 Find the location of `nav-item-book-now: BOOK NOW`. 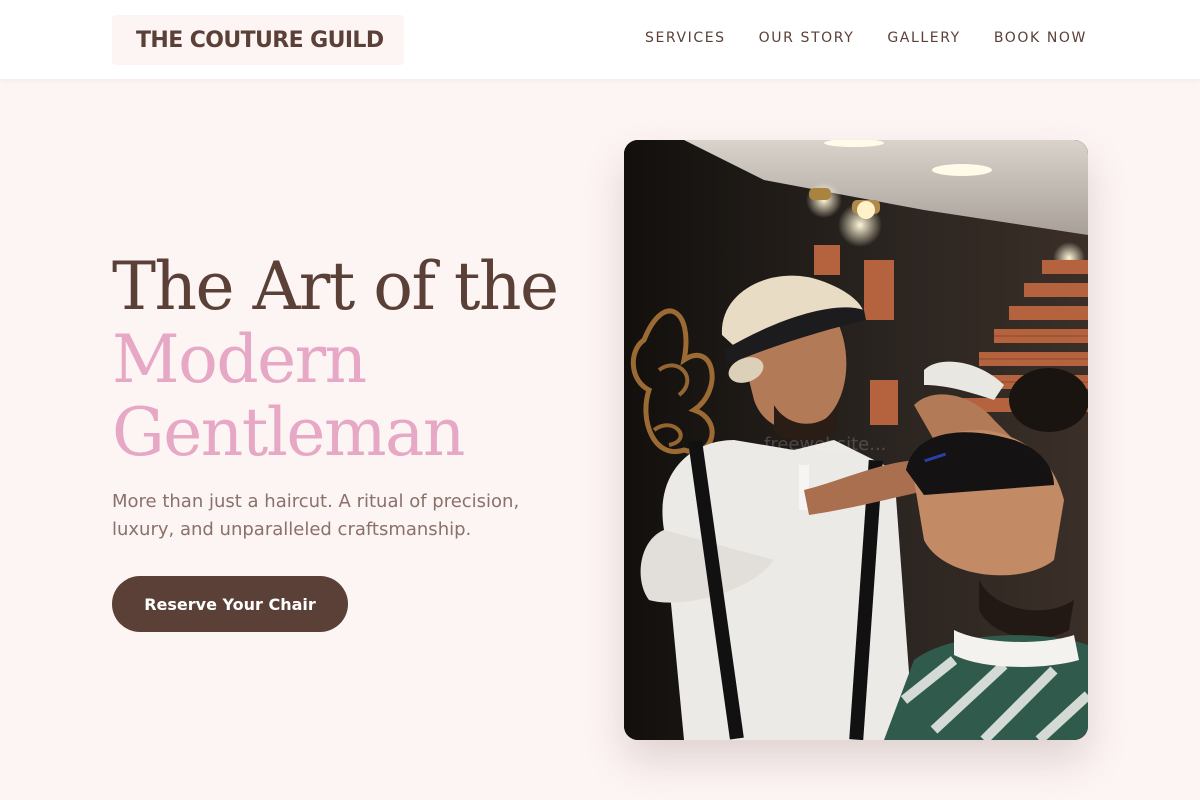

nav-item-book-now: BOOK NOW is located at coordinates (1040, 38).